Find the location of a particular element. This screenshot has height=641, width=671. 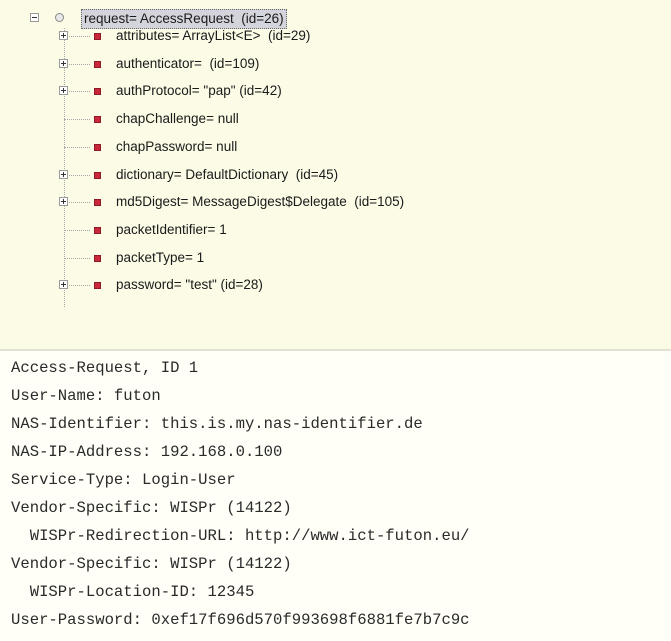

tree-node: dictionary= DefaultDictionary (id=45) is located at coordinates (300, 175).